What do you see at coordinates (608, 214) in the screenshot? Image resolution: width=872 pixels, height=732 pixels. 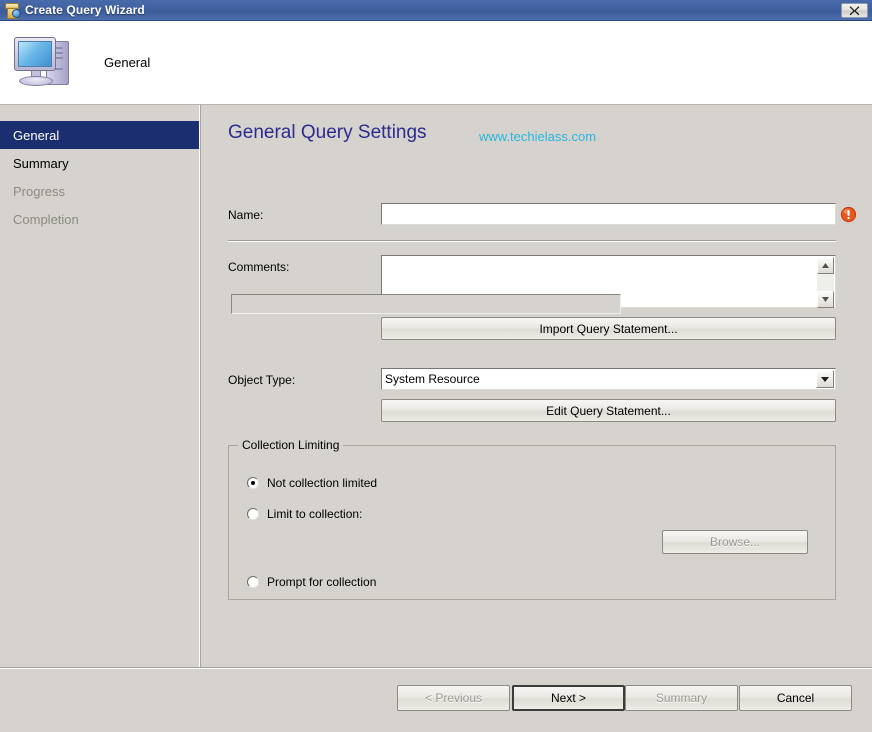 I see `name-input` at bounding box center [608, 214].